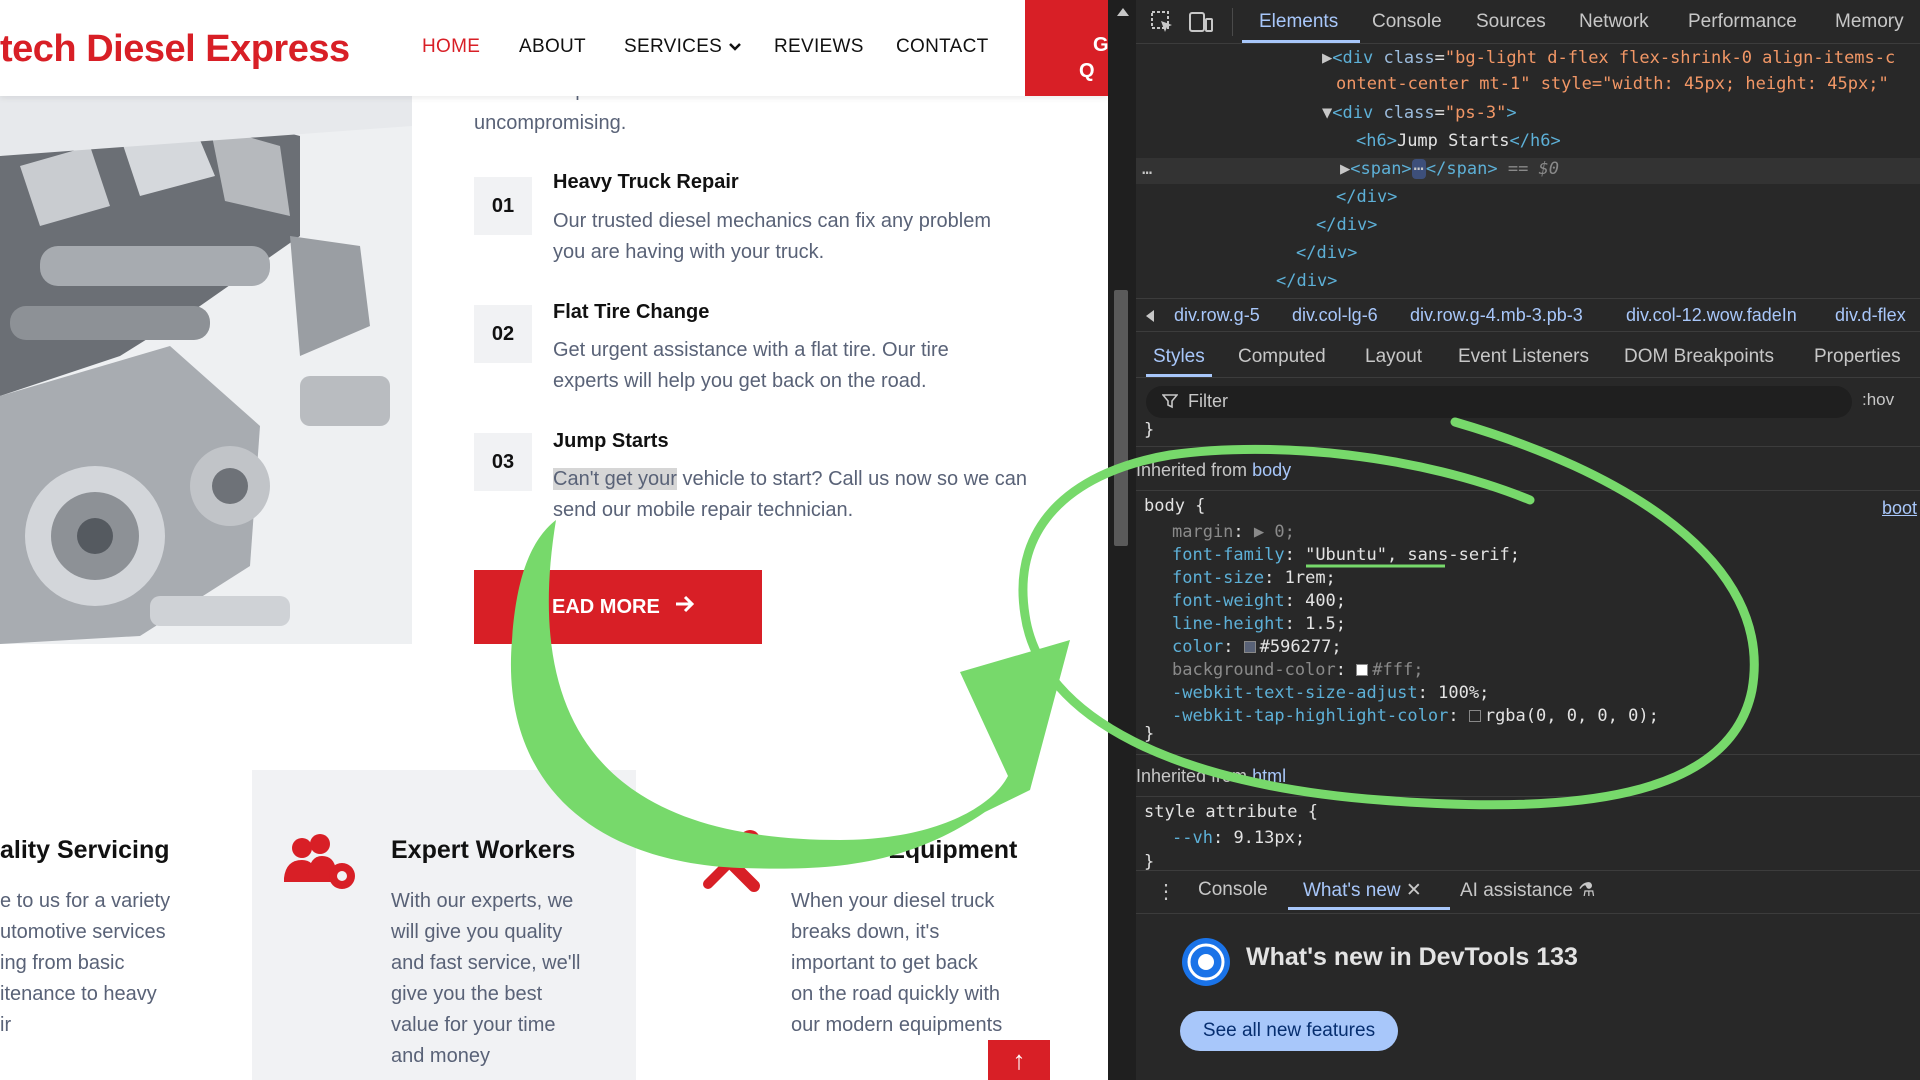  I want to click on read-more-button: EAD MORE, so click(618, 607).